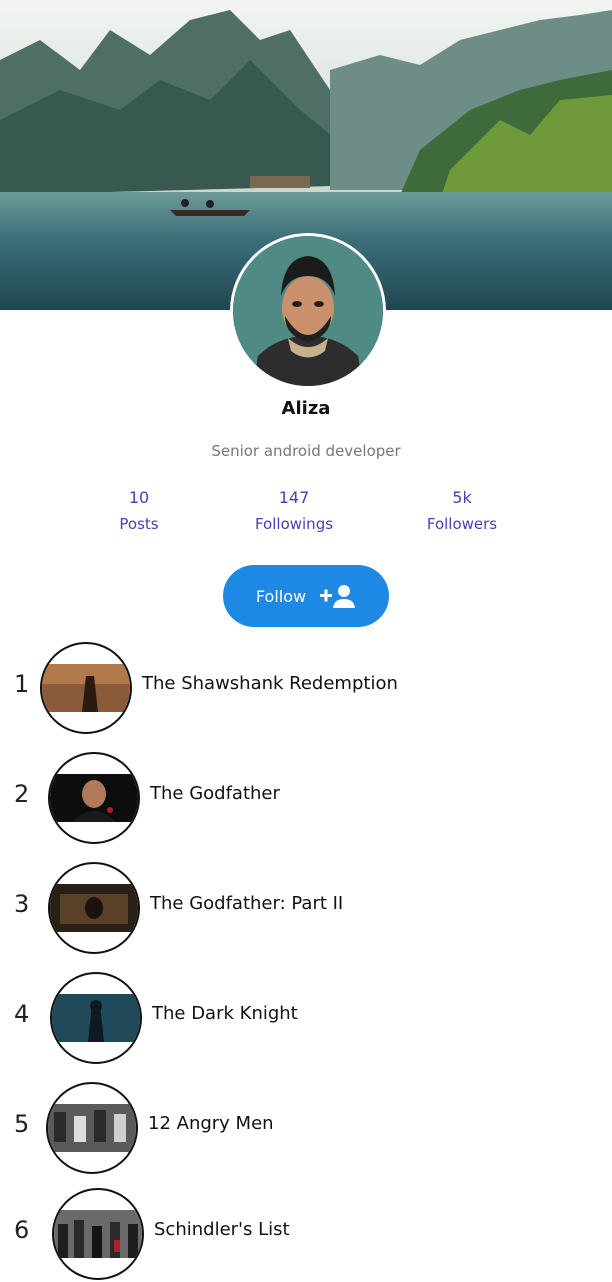 This screenshot has width=612, height=1282. What do you see at coordinates (22, 684) in the screenshot?
I see `movie-rank: 1` at bounding box center [22, 684].